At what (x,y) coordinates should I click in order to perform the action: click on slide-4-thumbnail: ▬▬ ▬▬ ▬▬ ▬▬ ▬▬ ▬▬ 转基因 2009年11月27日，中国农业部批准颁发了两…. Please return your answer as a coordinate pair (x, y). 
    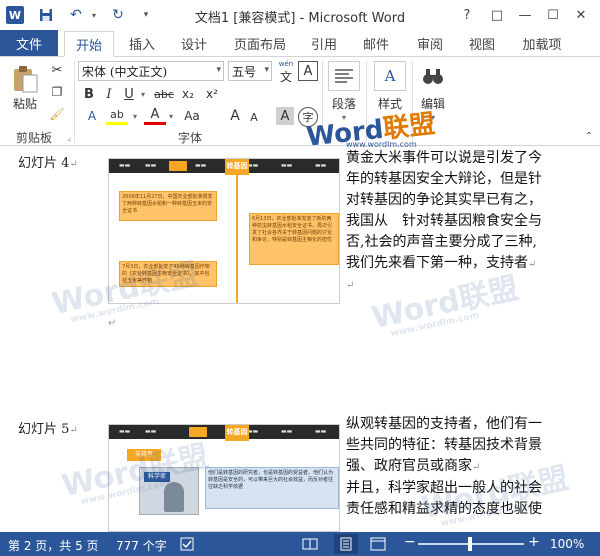
    Looking at the image, I should click on (224, 231).